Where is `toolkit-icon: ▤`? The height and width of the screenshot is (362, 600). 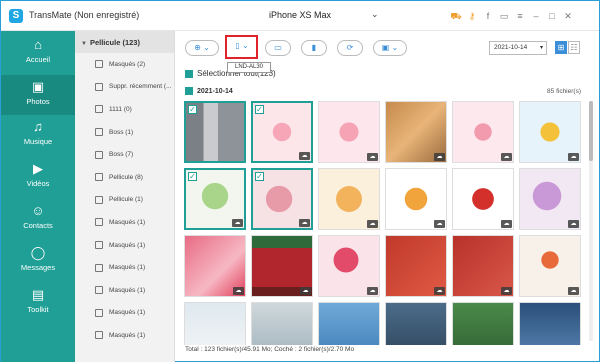 toolkit-icon: ▤ is located at coordinates (38, 294).